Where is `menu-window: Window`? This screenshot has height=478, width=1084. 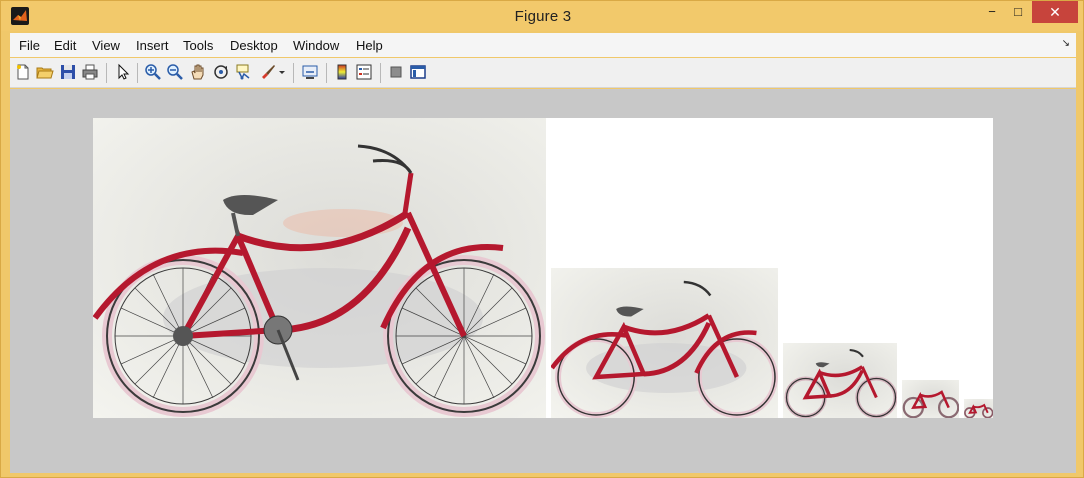 menu-window: Window is located at coordinates (316, 45).